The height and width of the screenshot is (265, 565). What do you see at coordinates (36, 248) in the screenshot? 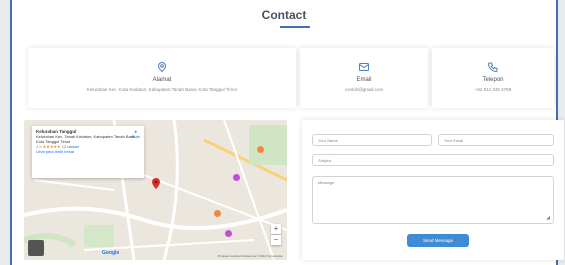
I see `street-view-thumbnail` at bounding box center [36, 248].